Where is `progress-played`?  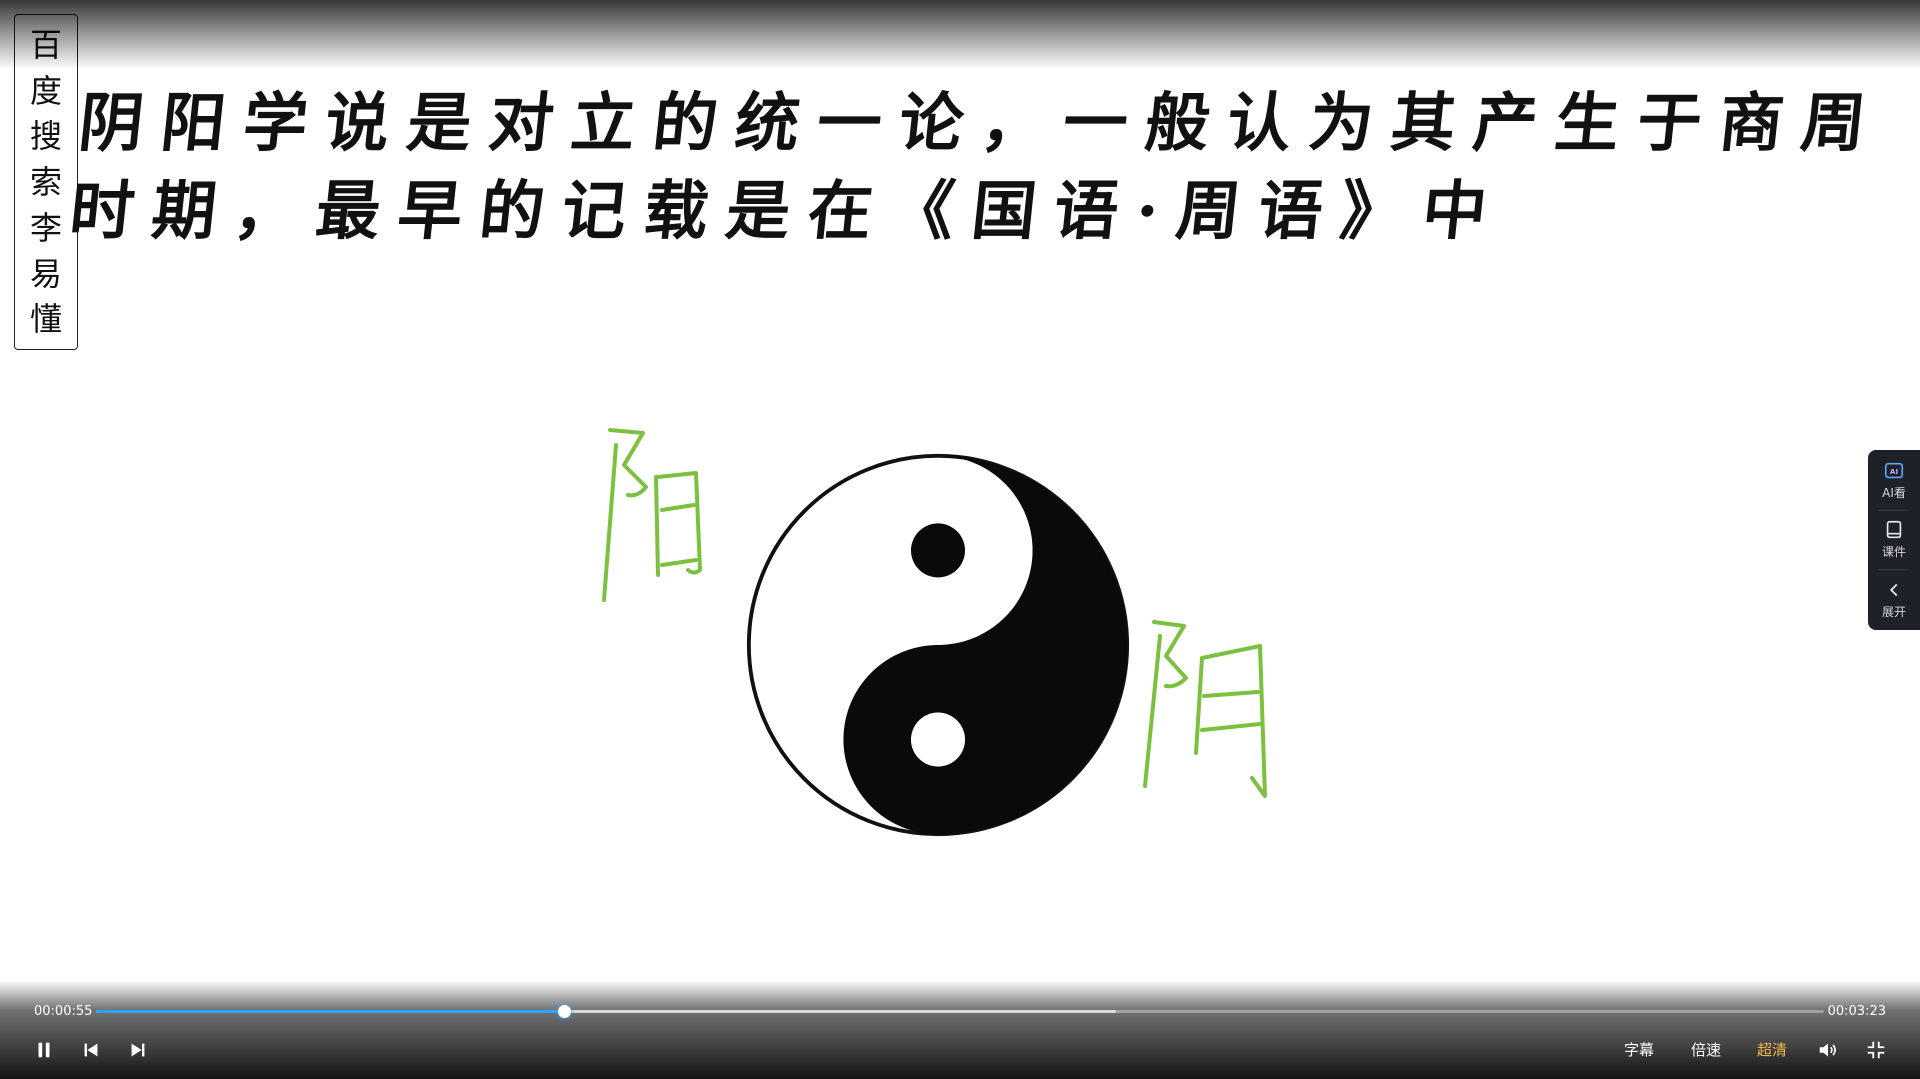
progress-played is located at coordinates (330, 1011).